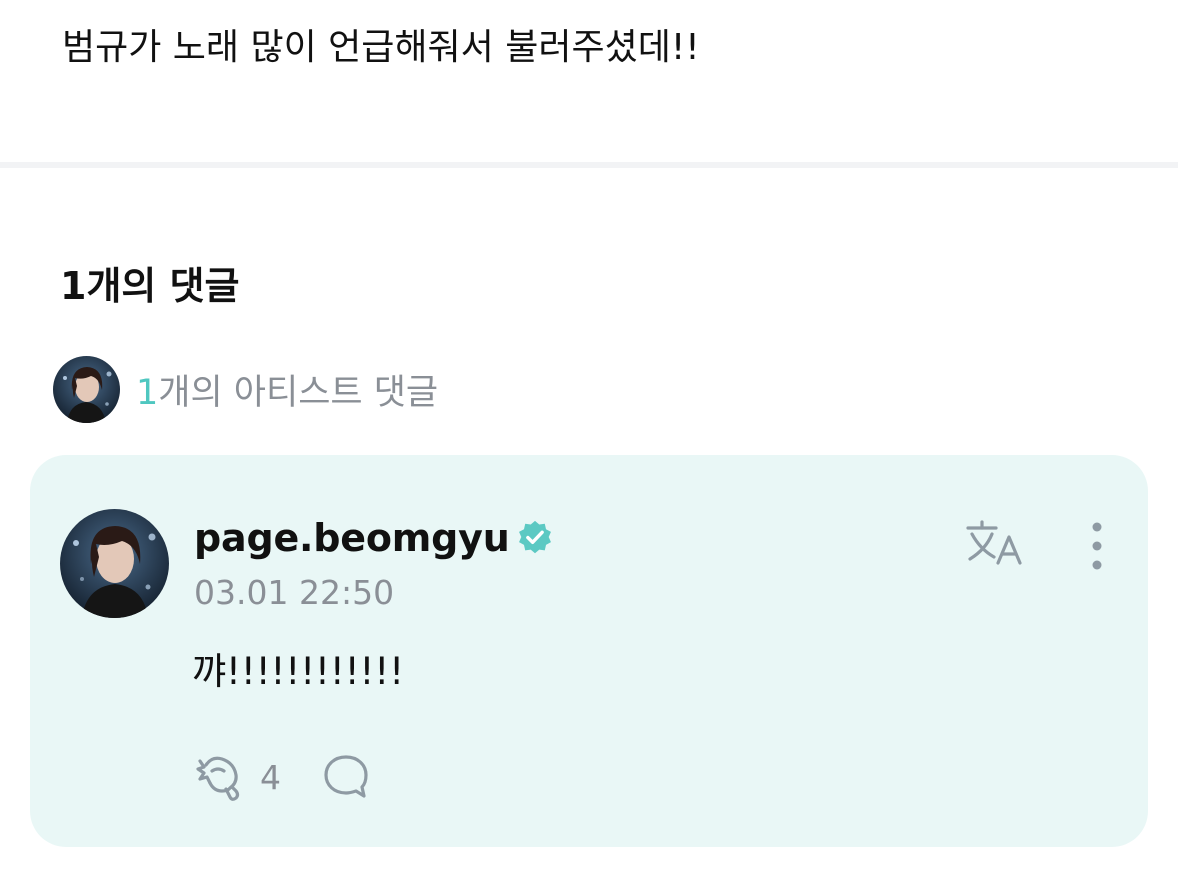 This screenshot has height=872, width=1178. I want to click on more-vertical-icon, so click(1097, 546).